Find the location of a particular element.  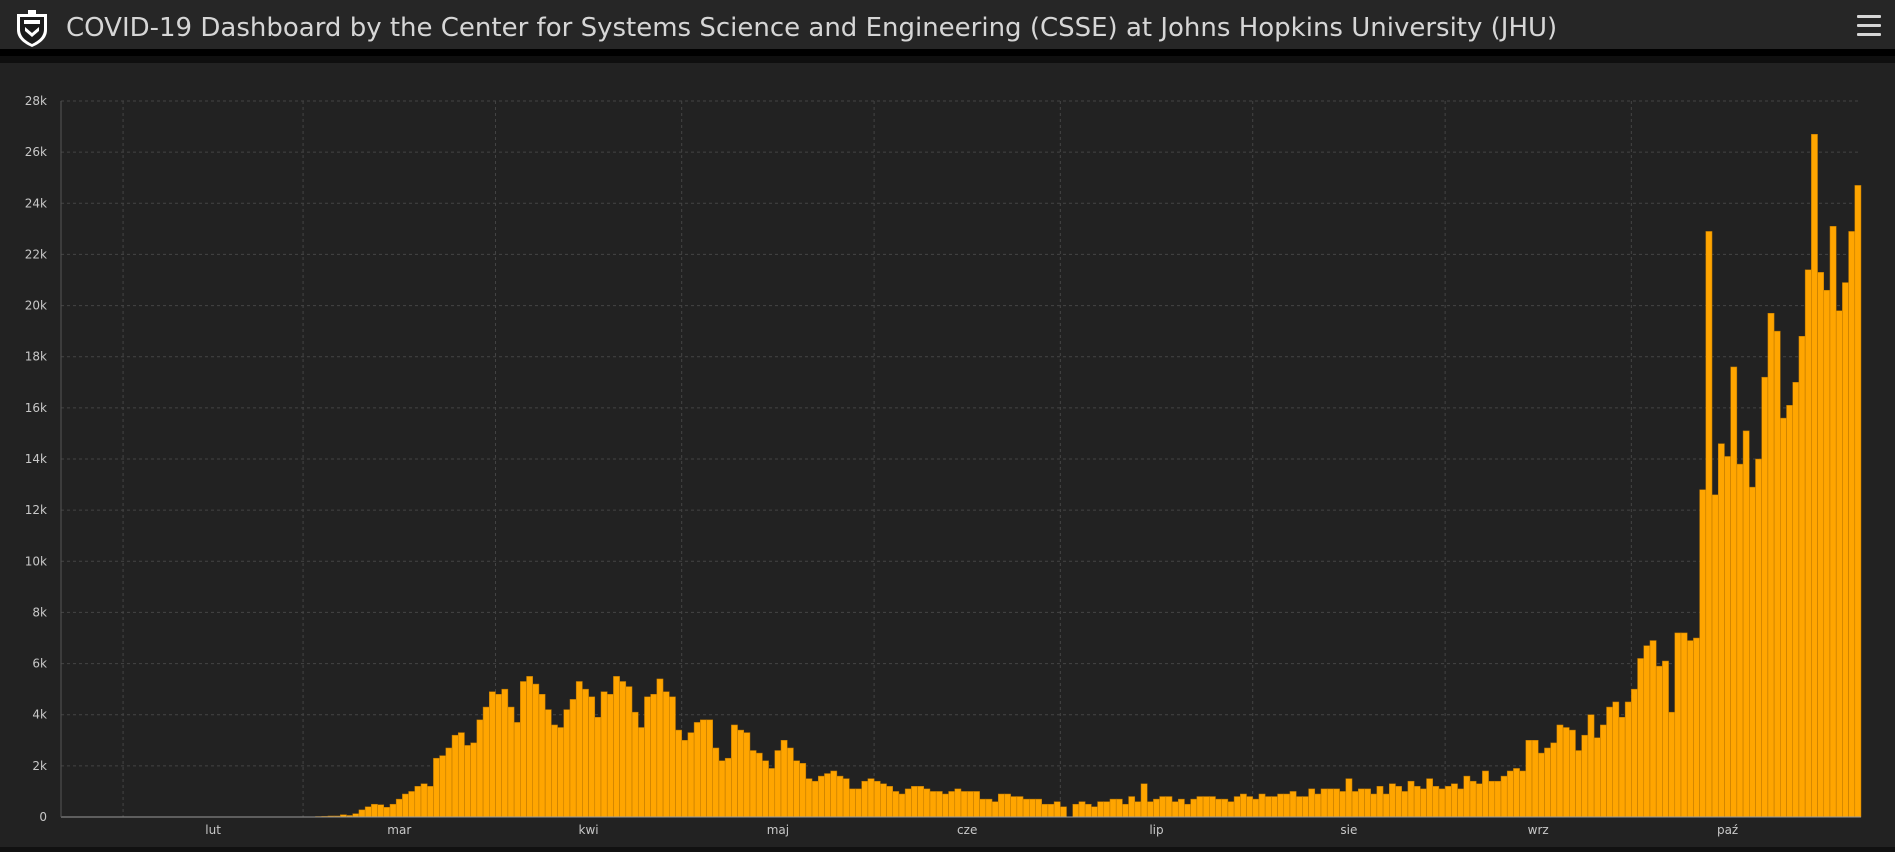

footer-strip is located at coordinates (947, 849).